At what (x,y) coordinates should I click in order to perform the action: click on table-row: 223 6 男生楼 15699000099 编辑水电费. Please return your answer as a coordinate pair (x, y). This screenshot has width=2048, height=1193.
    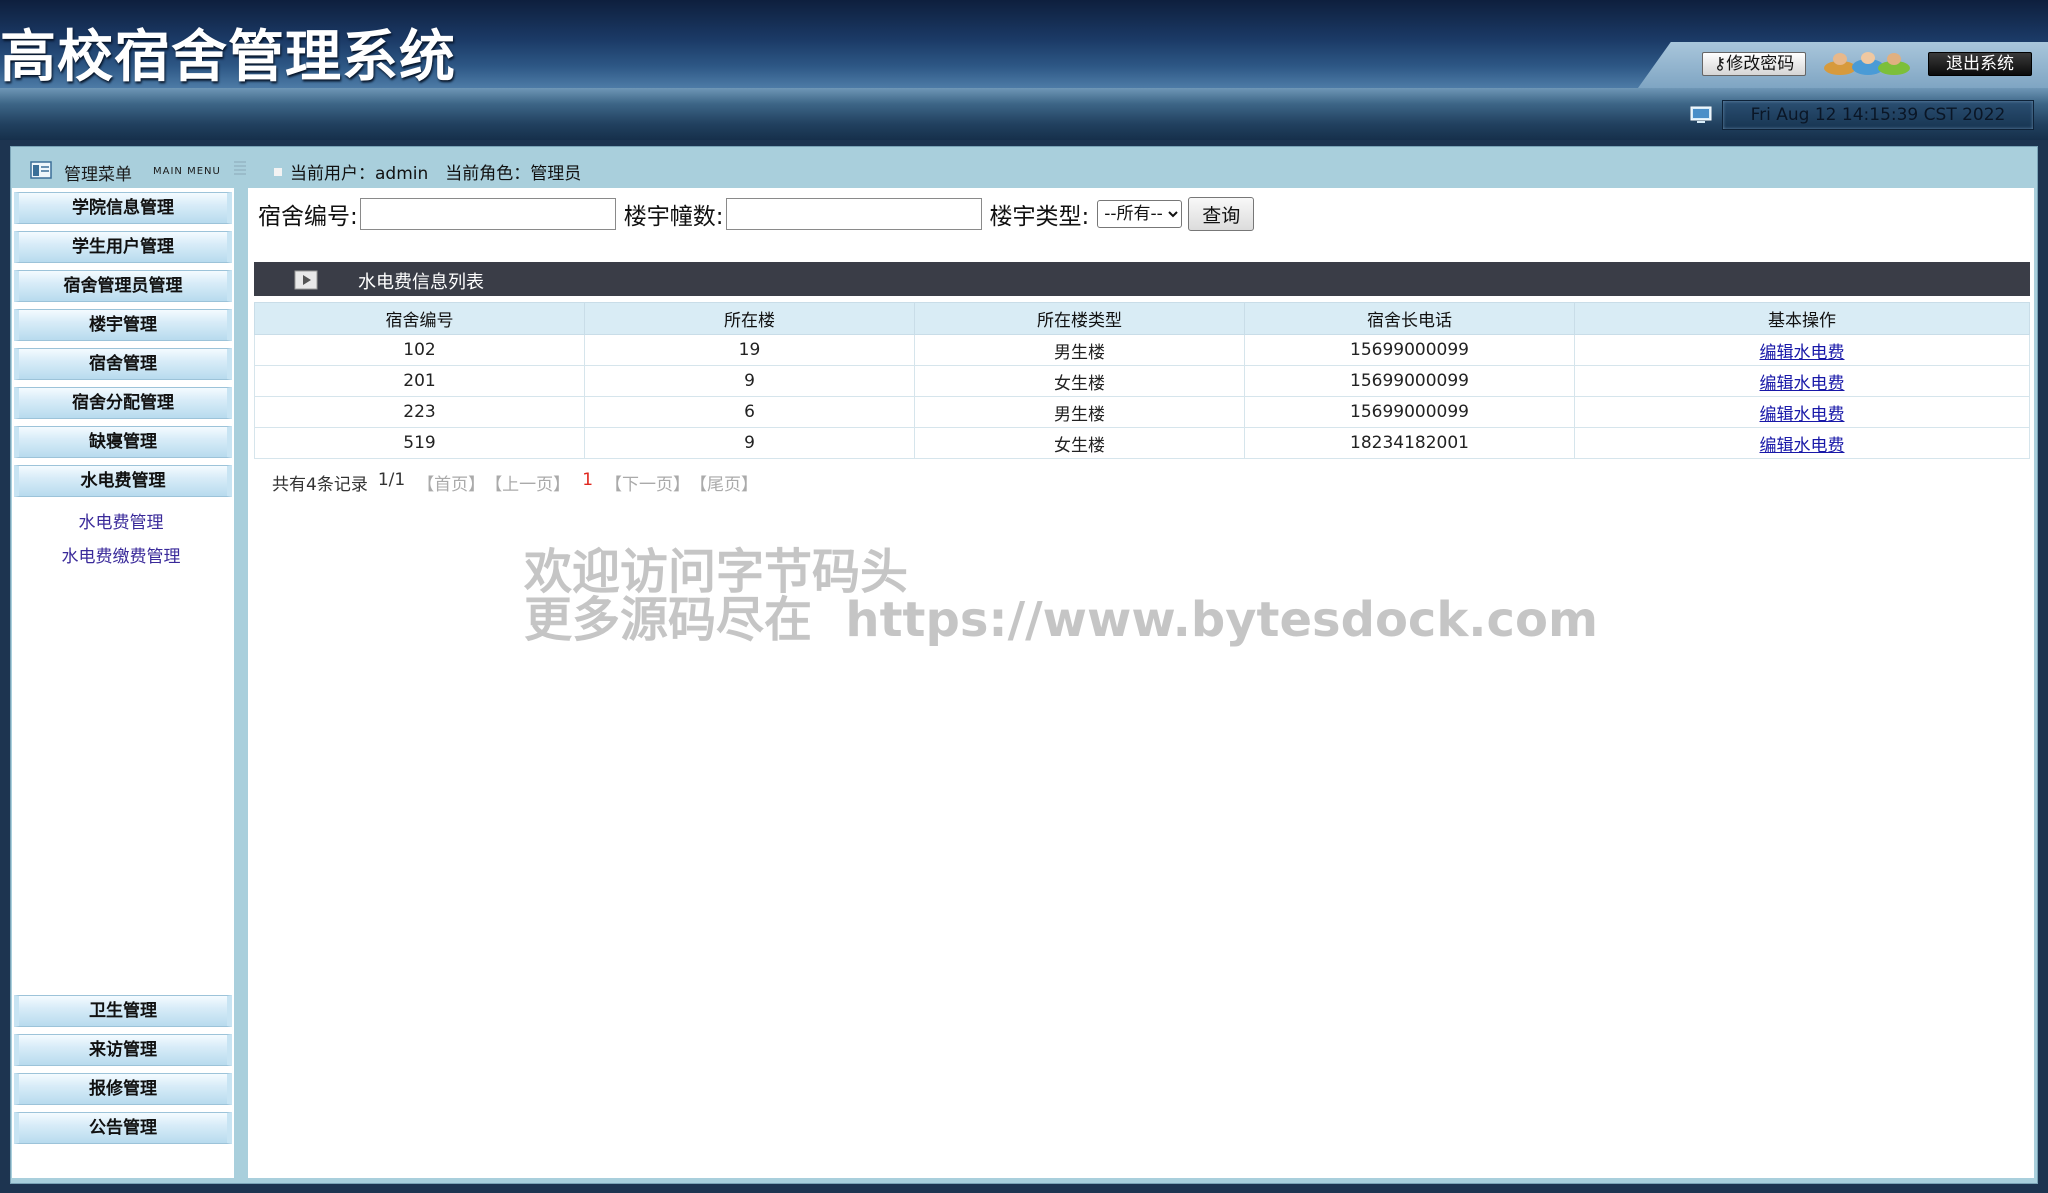
    Looking at the image, I should click on (1142, 412).